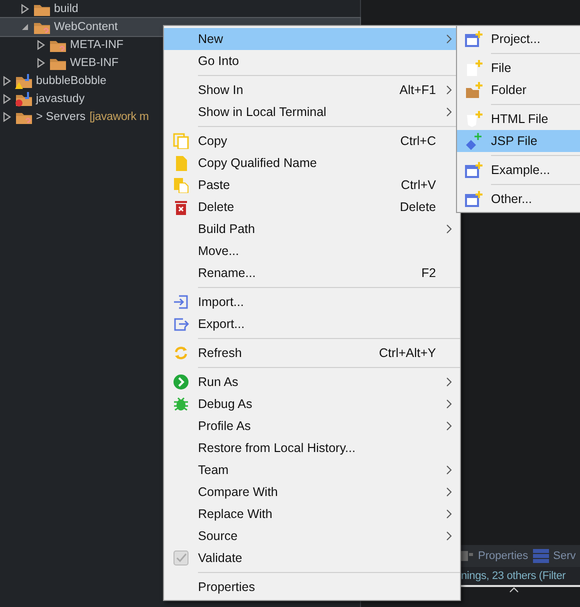  What do you see at coordinates (71, 81) in the screenshot?
I see `tree-label: bubbleBobble` at bounding box center [71, 81].